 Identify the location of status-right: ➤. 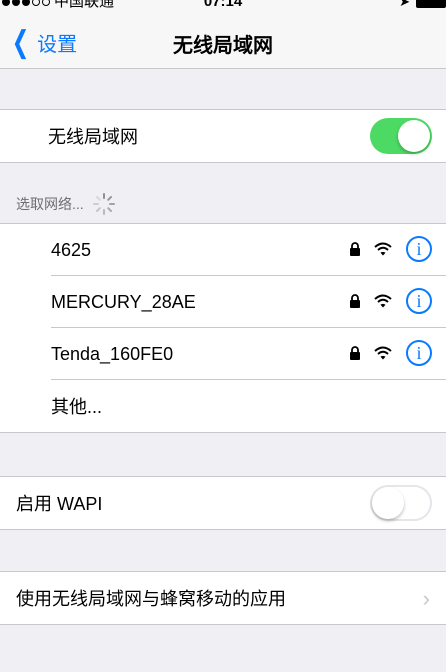
(422, 6).